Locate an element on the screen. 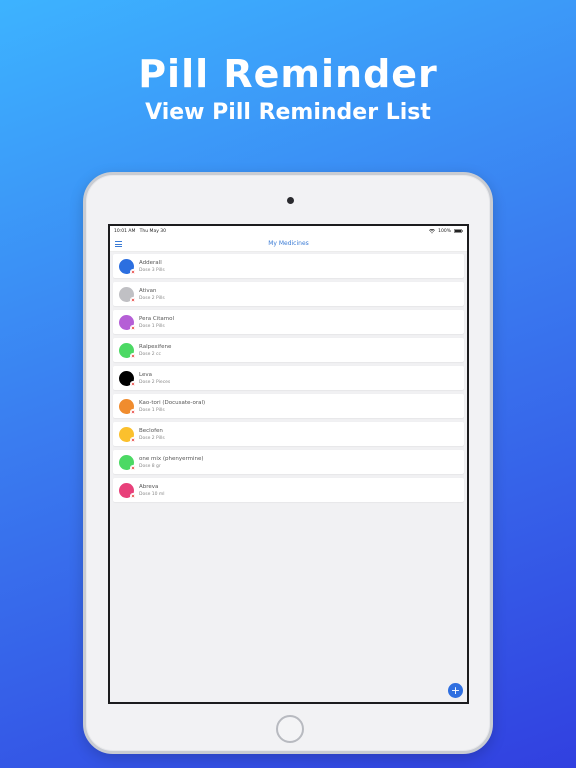 Image resolution: width=576 pixels, height=768 pixels. status-time: 10:01 AM is located at coordinates (125, 231).